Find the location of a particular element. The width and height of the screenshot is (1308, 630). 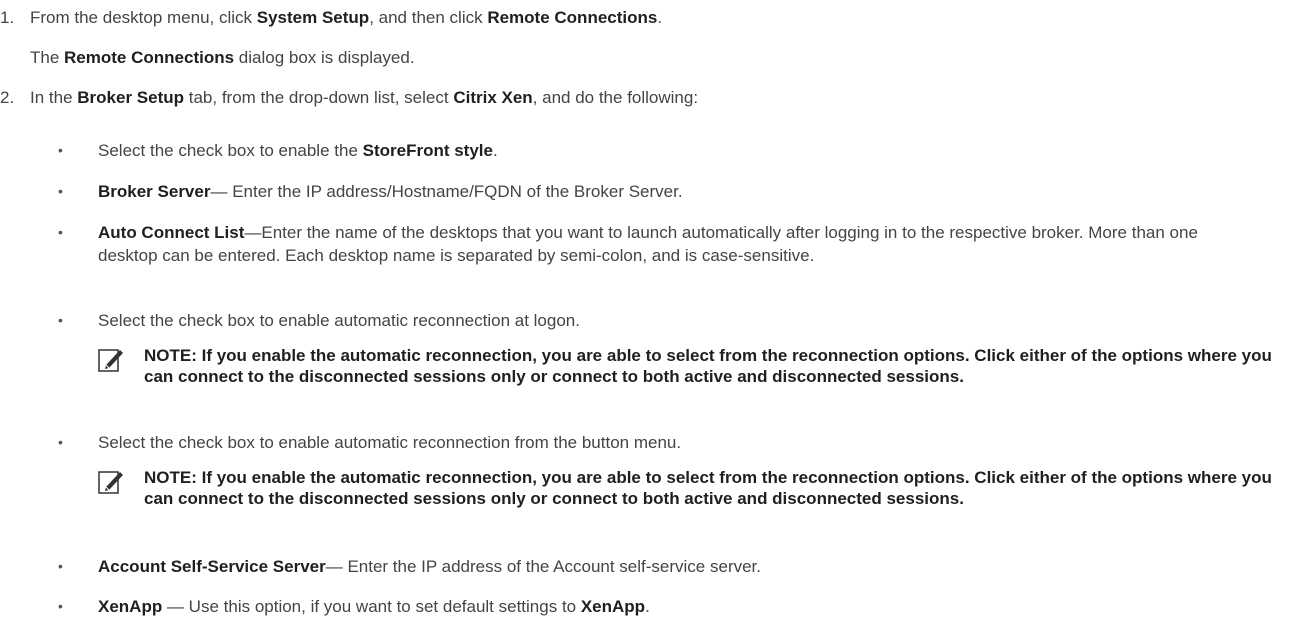

step-number: 1. is located at coordinates (7, 17).